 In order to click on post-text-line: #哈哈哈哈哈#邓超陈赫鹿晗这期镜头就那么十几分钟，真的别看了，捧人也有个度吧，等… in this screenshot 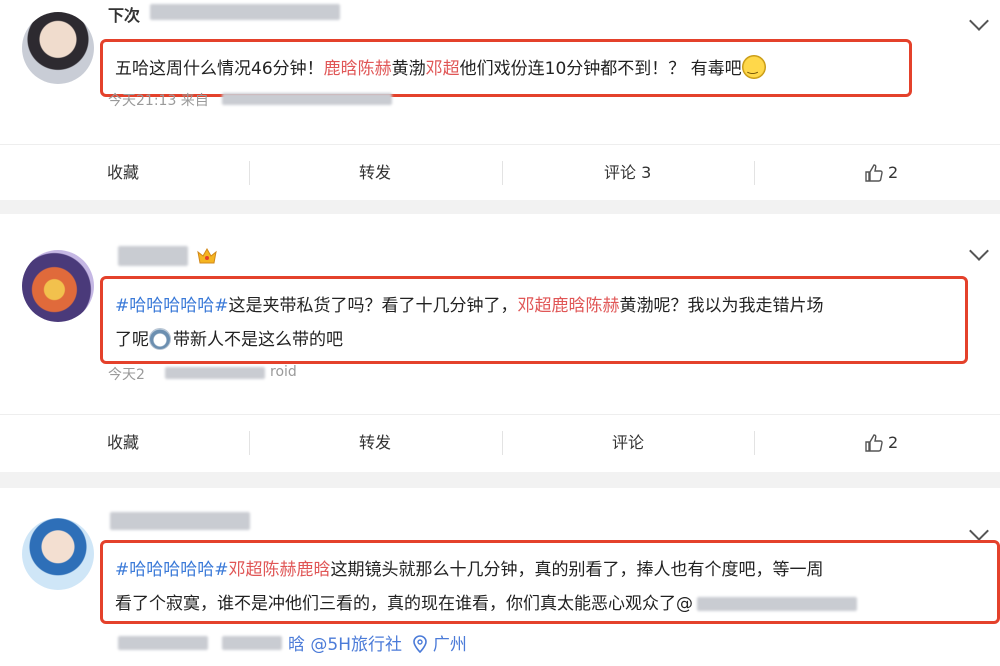, I will do `click(551, 570)`.